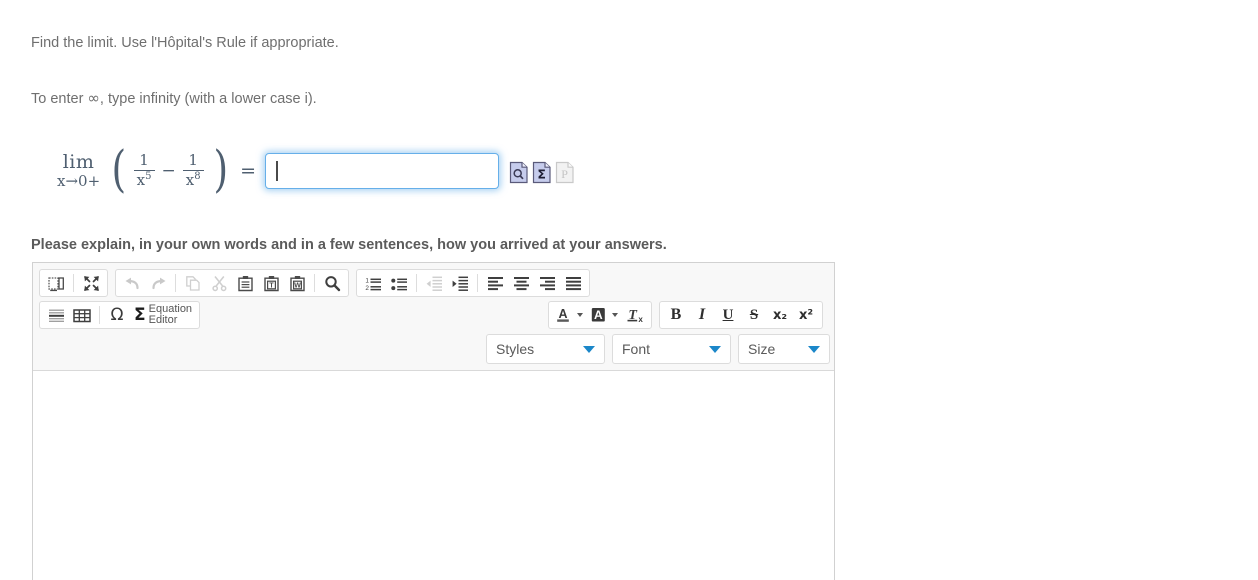 The image size is (1258, 580). Describe the element at coordinates (604, 315) in the screenshot. I see `background-color-button: A` at that location.